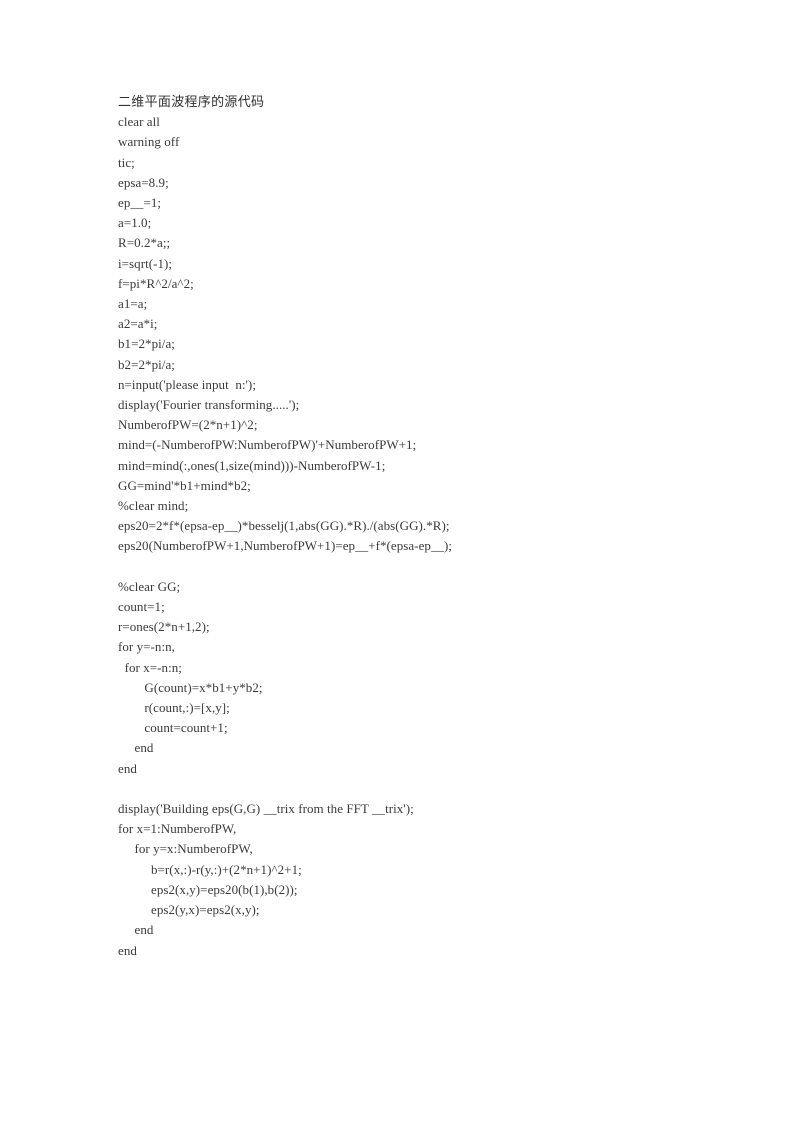  What do you see at coordinates (210, 869) in the screenshot?
I see `code-line: b=r(x,:)-r(y,:)+(2*n+1)^2+1;` at bounding box center [210, 869].